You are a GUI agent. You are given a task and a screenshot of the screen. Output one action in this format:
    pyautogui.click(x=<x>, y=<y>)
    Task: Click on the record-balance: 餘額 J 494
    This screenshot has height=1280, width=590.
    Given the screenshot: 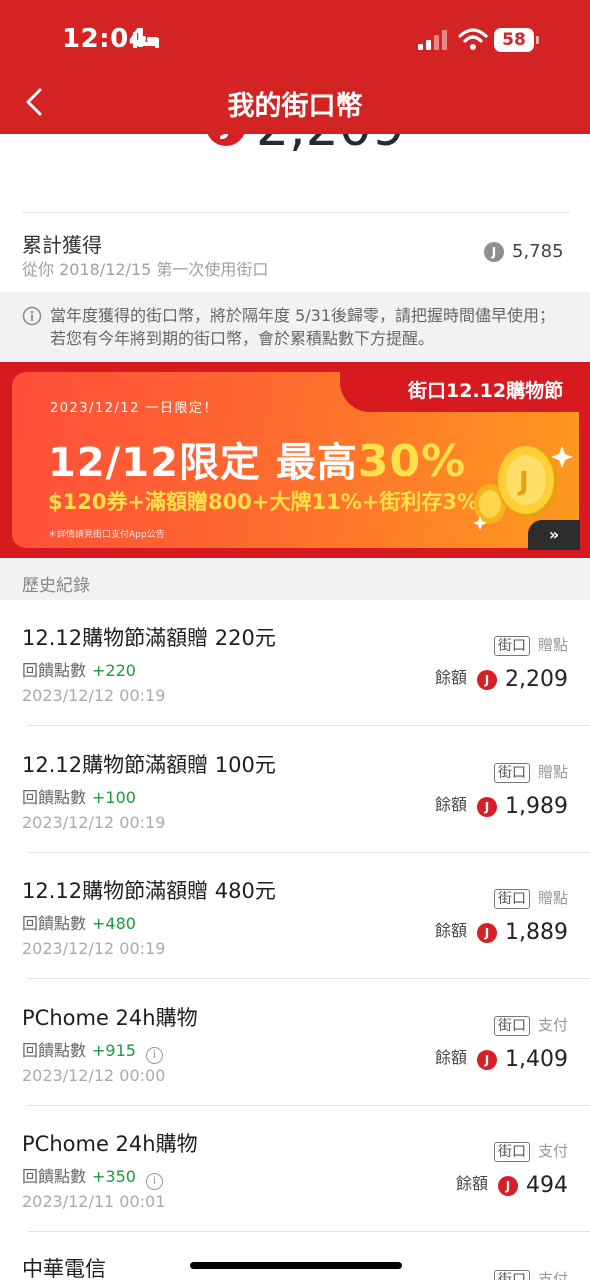 What is the action you would take?
    pyautogui.click(x=512, y=1184)
    